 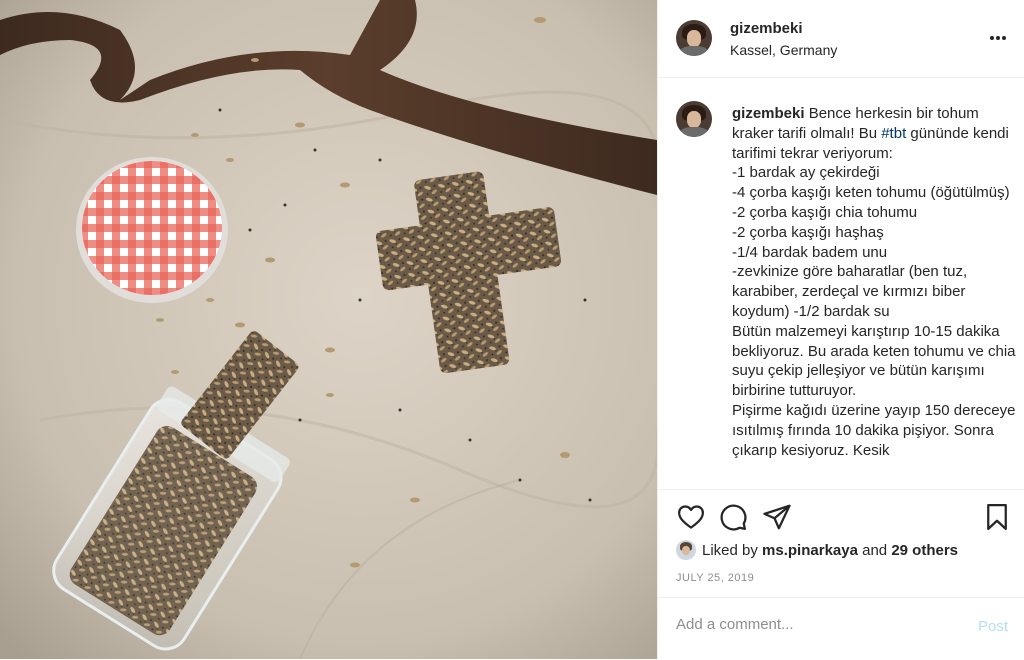 I want to click on comment-form: Post, so click(x=841, y=628).